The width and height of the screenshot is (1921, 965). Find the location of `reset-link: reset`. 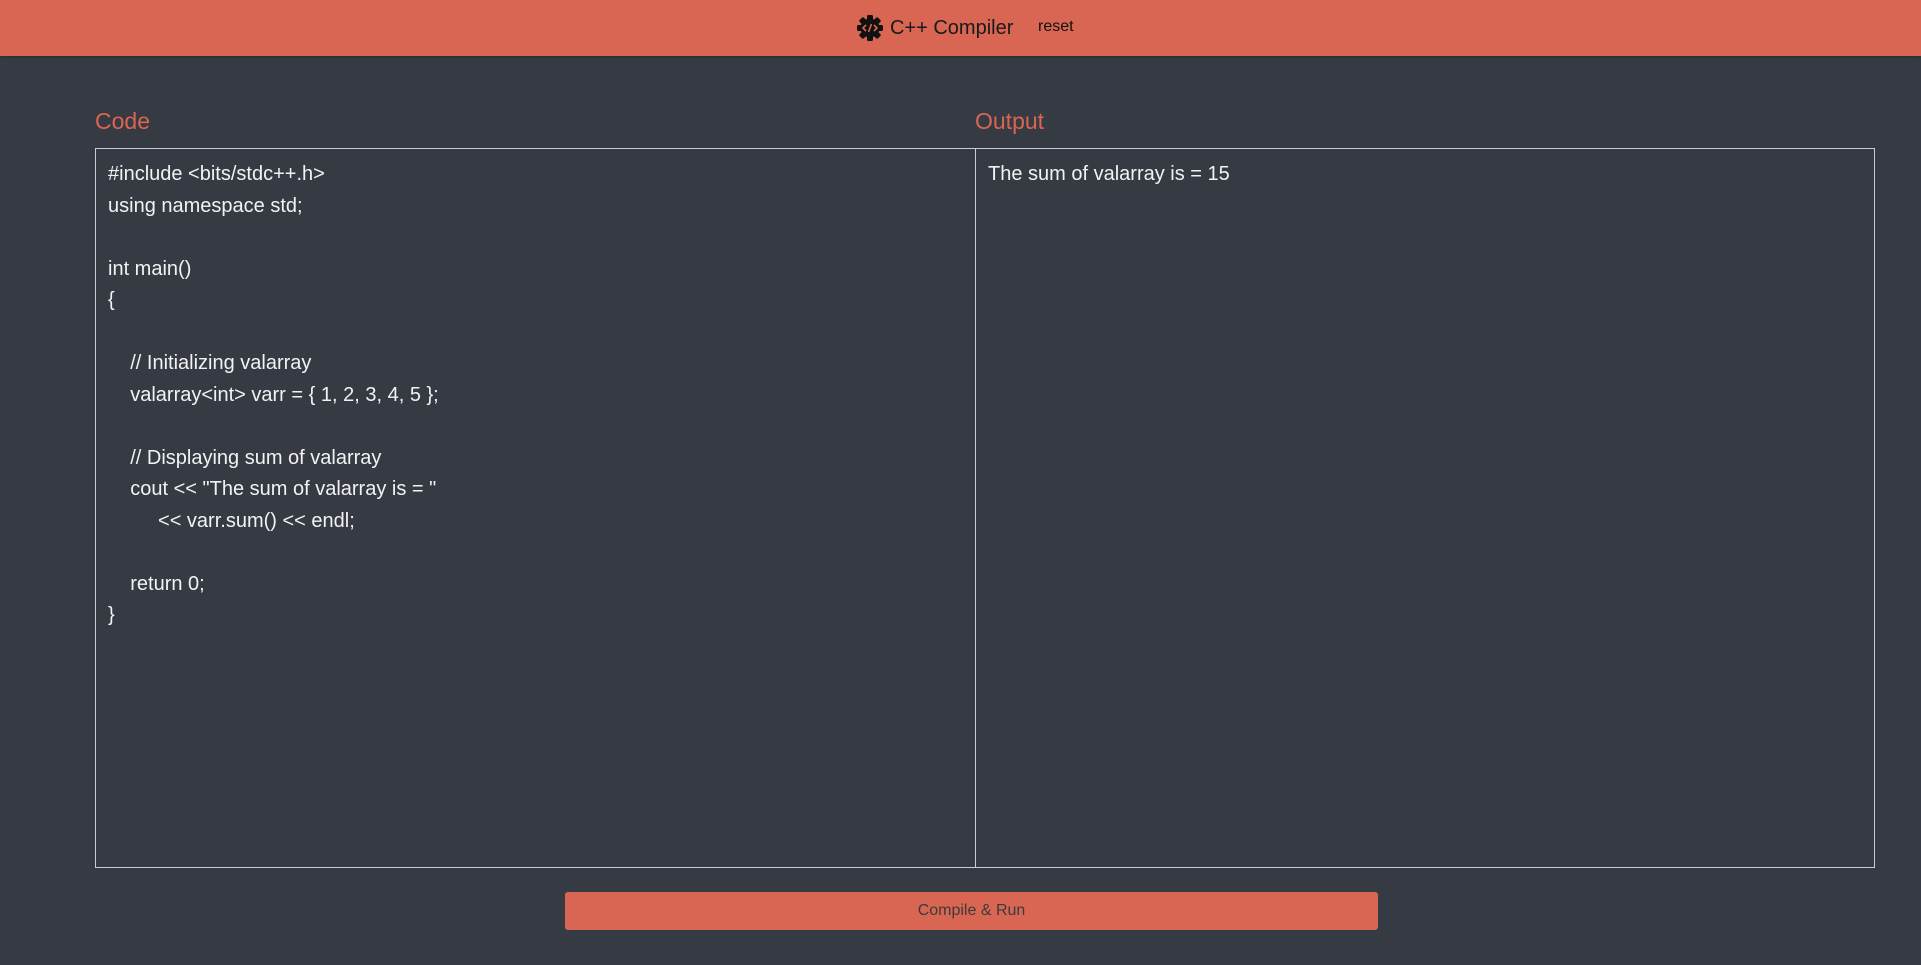

reset-link: reset is located at coordinates (1056, 27).